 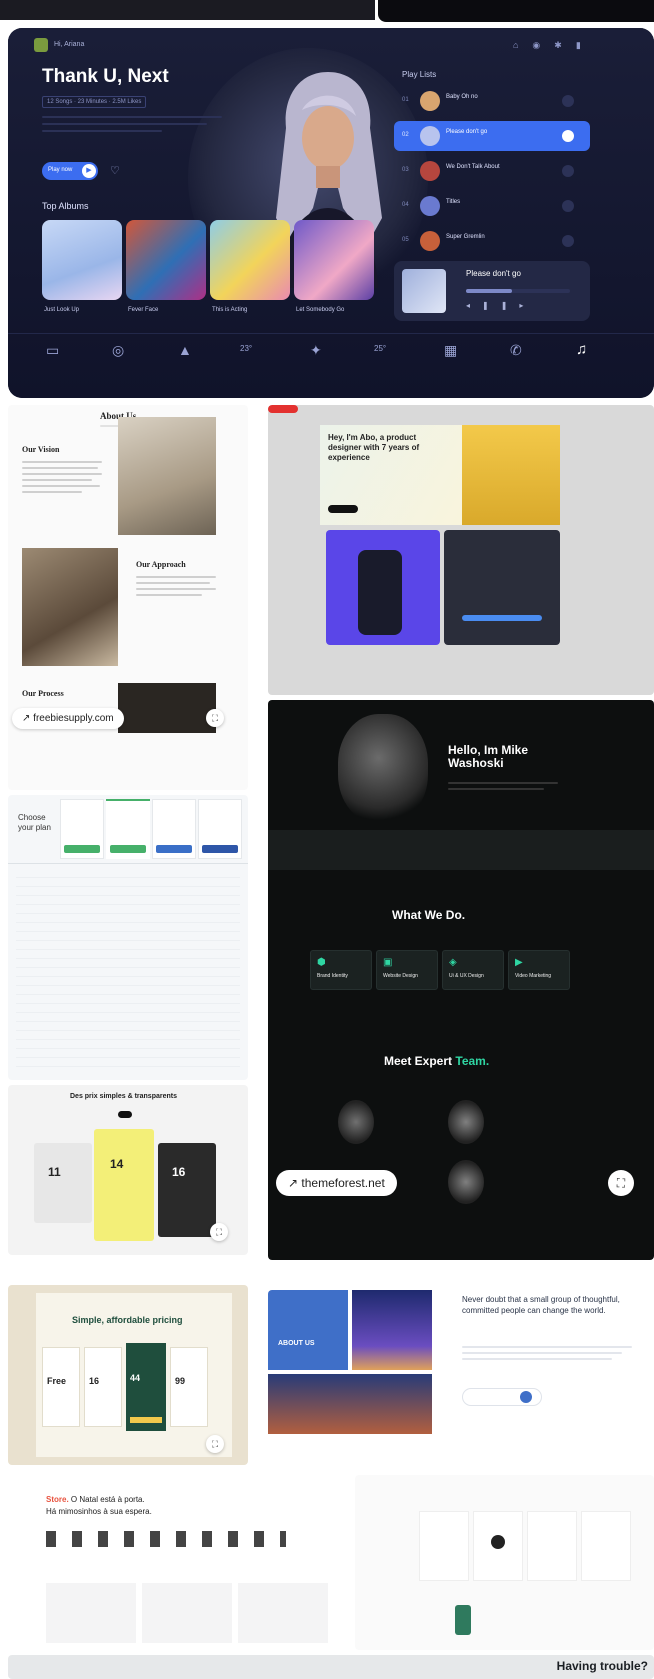 I want to click on heart-icon: ♡, so click(x=115, y=170).